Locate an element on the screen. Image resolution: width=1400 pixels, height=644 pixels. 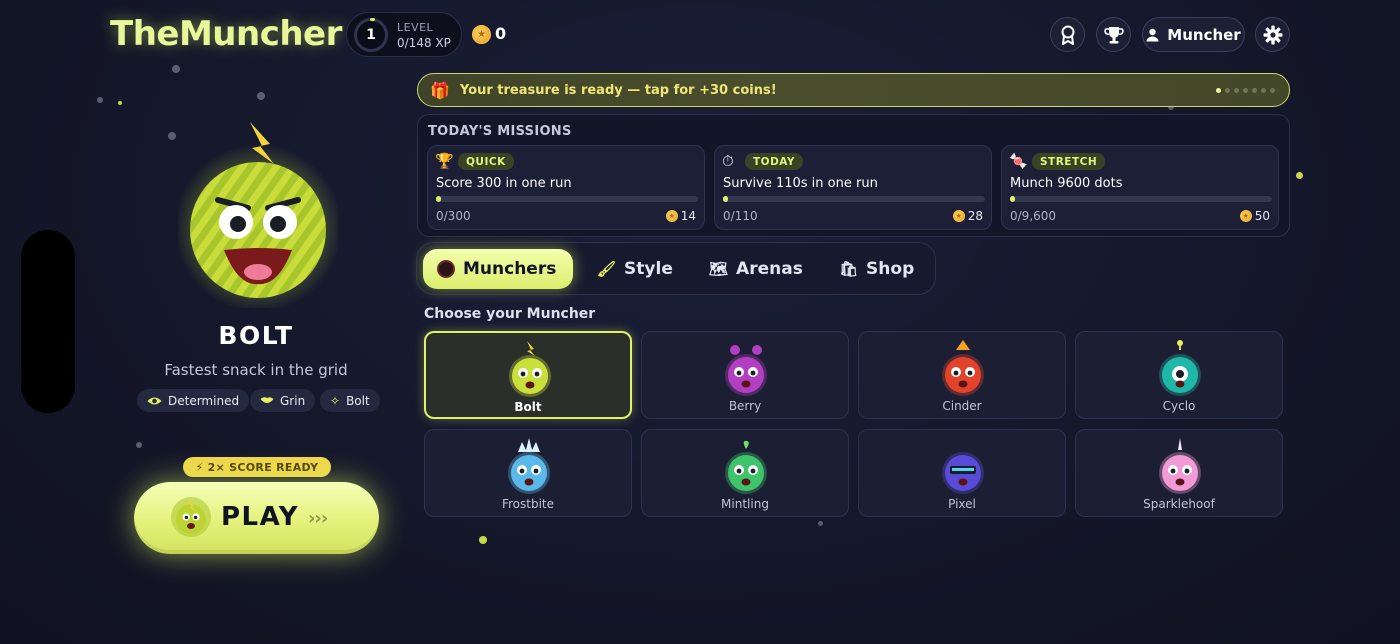
level-ring: 1 is located at coordinates (371, 35).